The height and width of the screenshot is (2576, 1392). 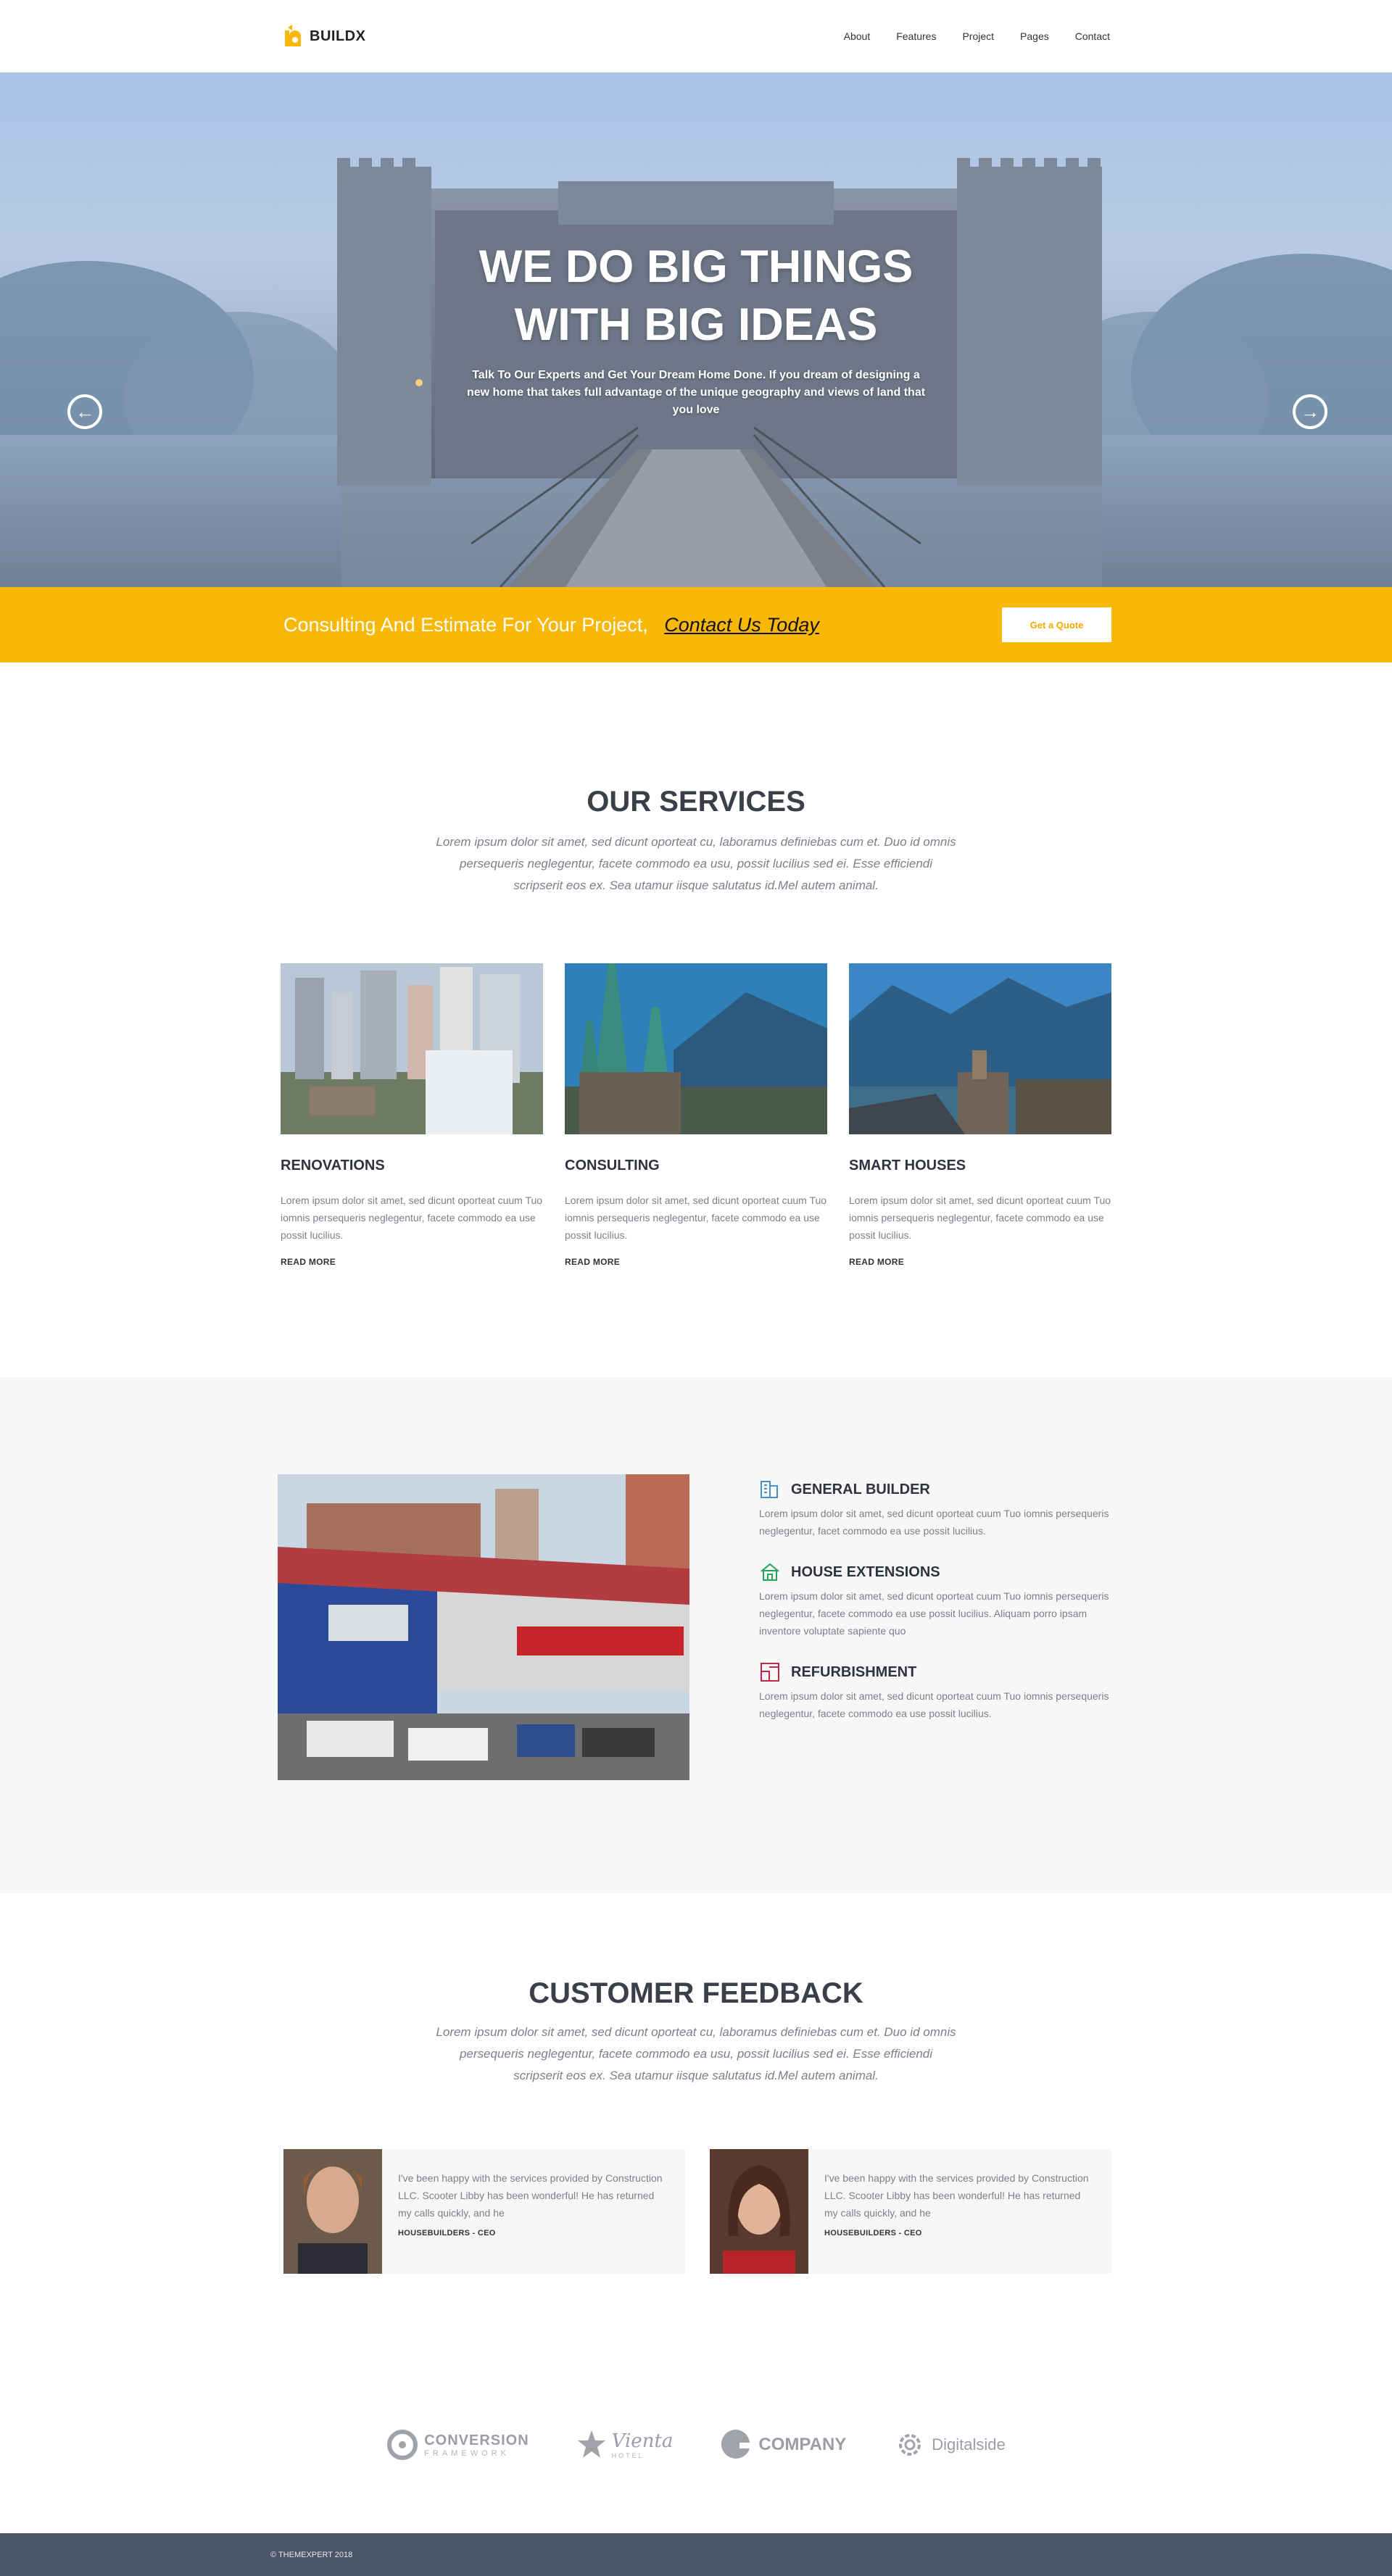 I want to click on logo: BUILDX, so click(x=323, y=36).